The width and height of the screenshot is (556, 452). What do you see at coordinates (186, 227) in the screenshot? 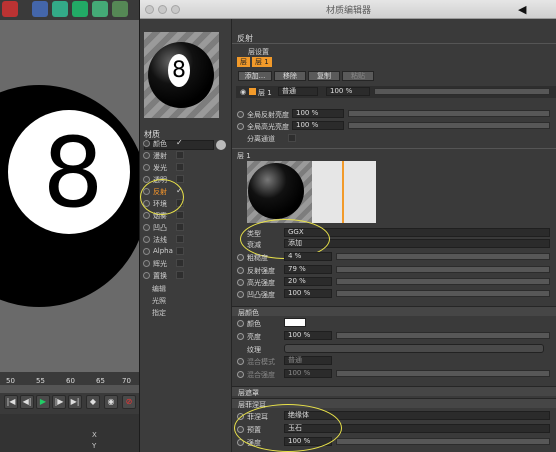
I see `channel-bump: 凹凸` at bounding box center [186, 227].